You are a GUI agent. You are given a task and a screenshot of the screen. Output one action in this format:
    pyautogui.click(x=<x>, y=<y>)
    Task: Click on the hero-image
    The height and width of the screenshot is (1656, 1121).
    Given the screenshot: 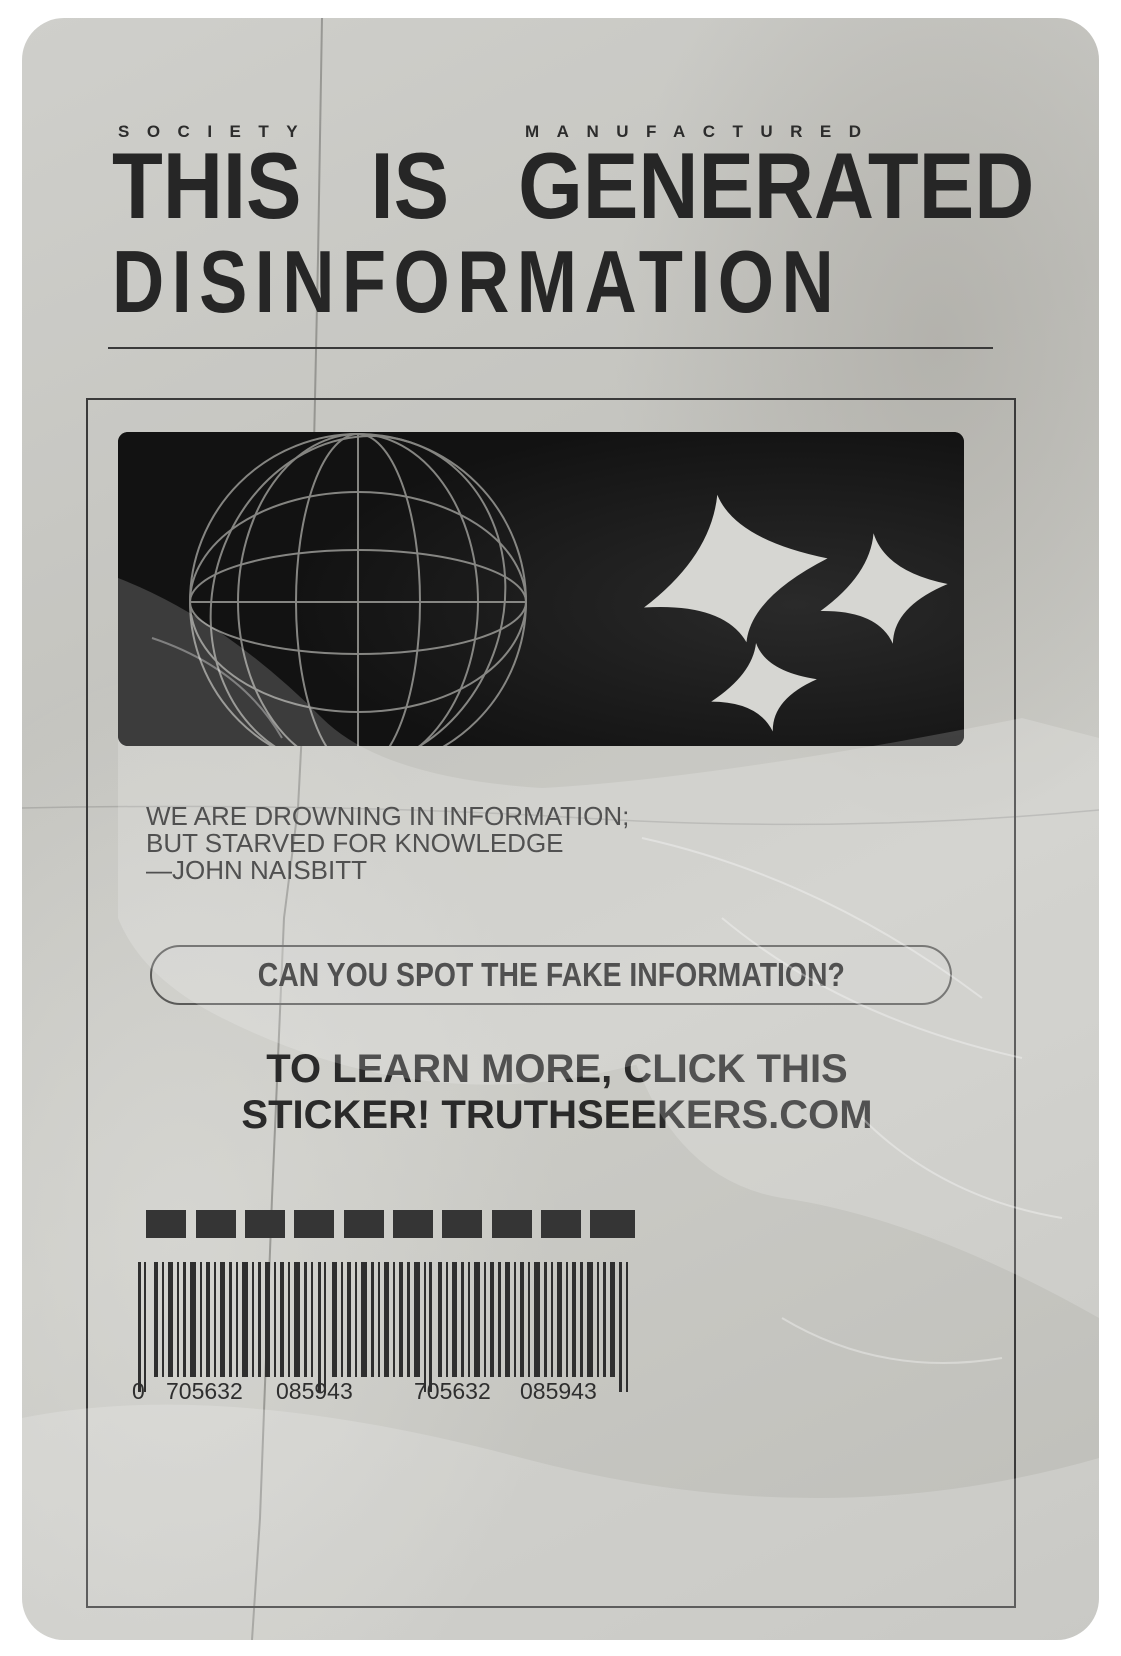 What is the action you would take?
    pyautogui.click(x=541, y=589)
    